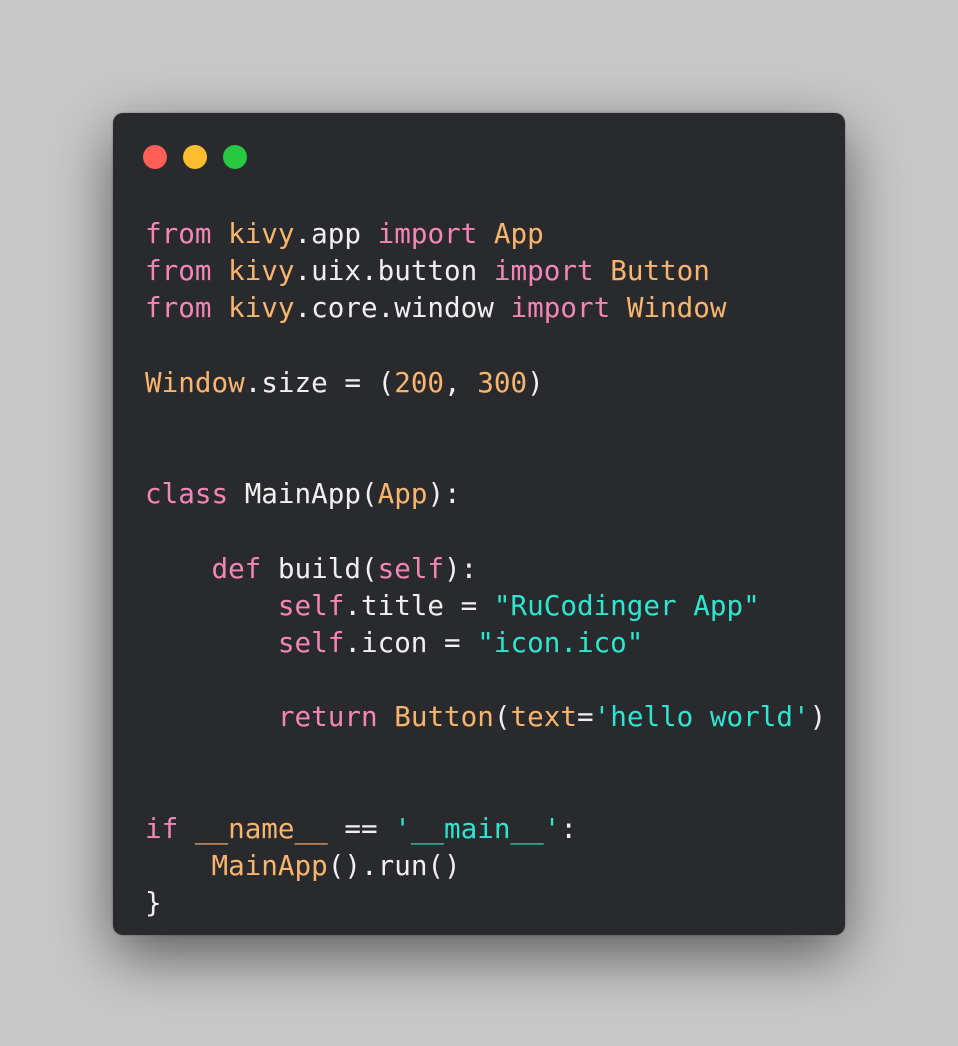  I want to click on code-line: Window.size = (200, 300), so click(485, 382).